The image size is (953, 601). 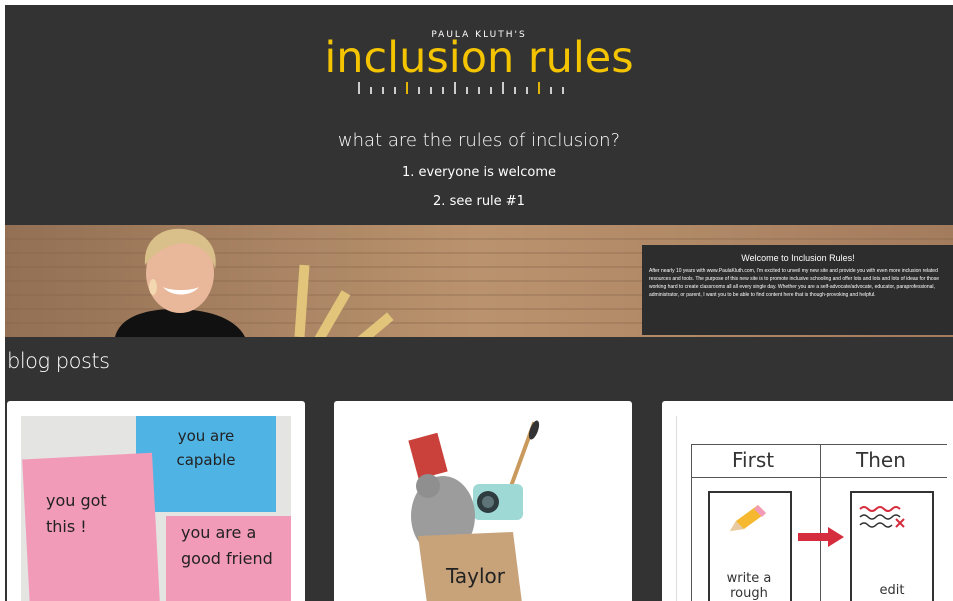 What do you see at coordinates (76, 513) in the screenshot?
I see `sticky-note-text: you got this !` at bounding box center [76, 513].